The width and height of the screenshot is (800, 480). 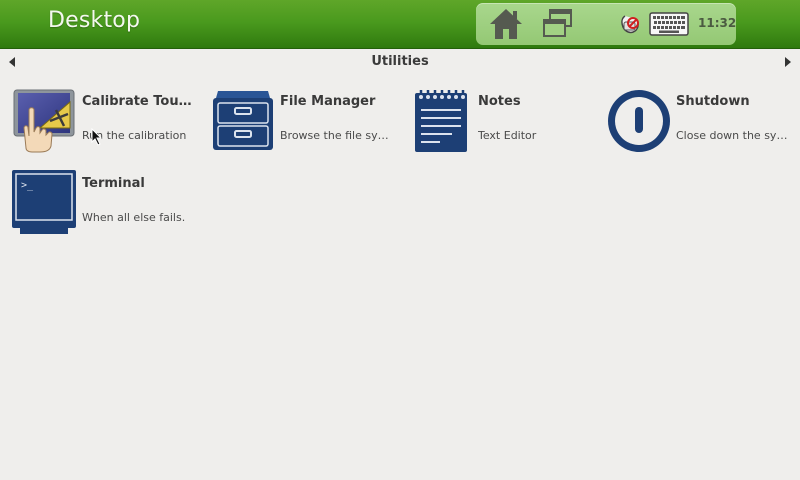 What do you see at coordinates (717, 23) in the screenshot?
I see `clock: 11:32` at bounding box center [717, 23].